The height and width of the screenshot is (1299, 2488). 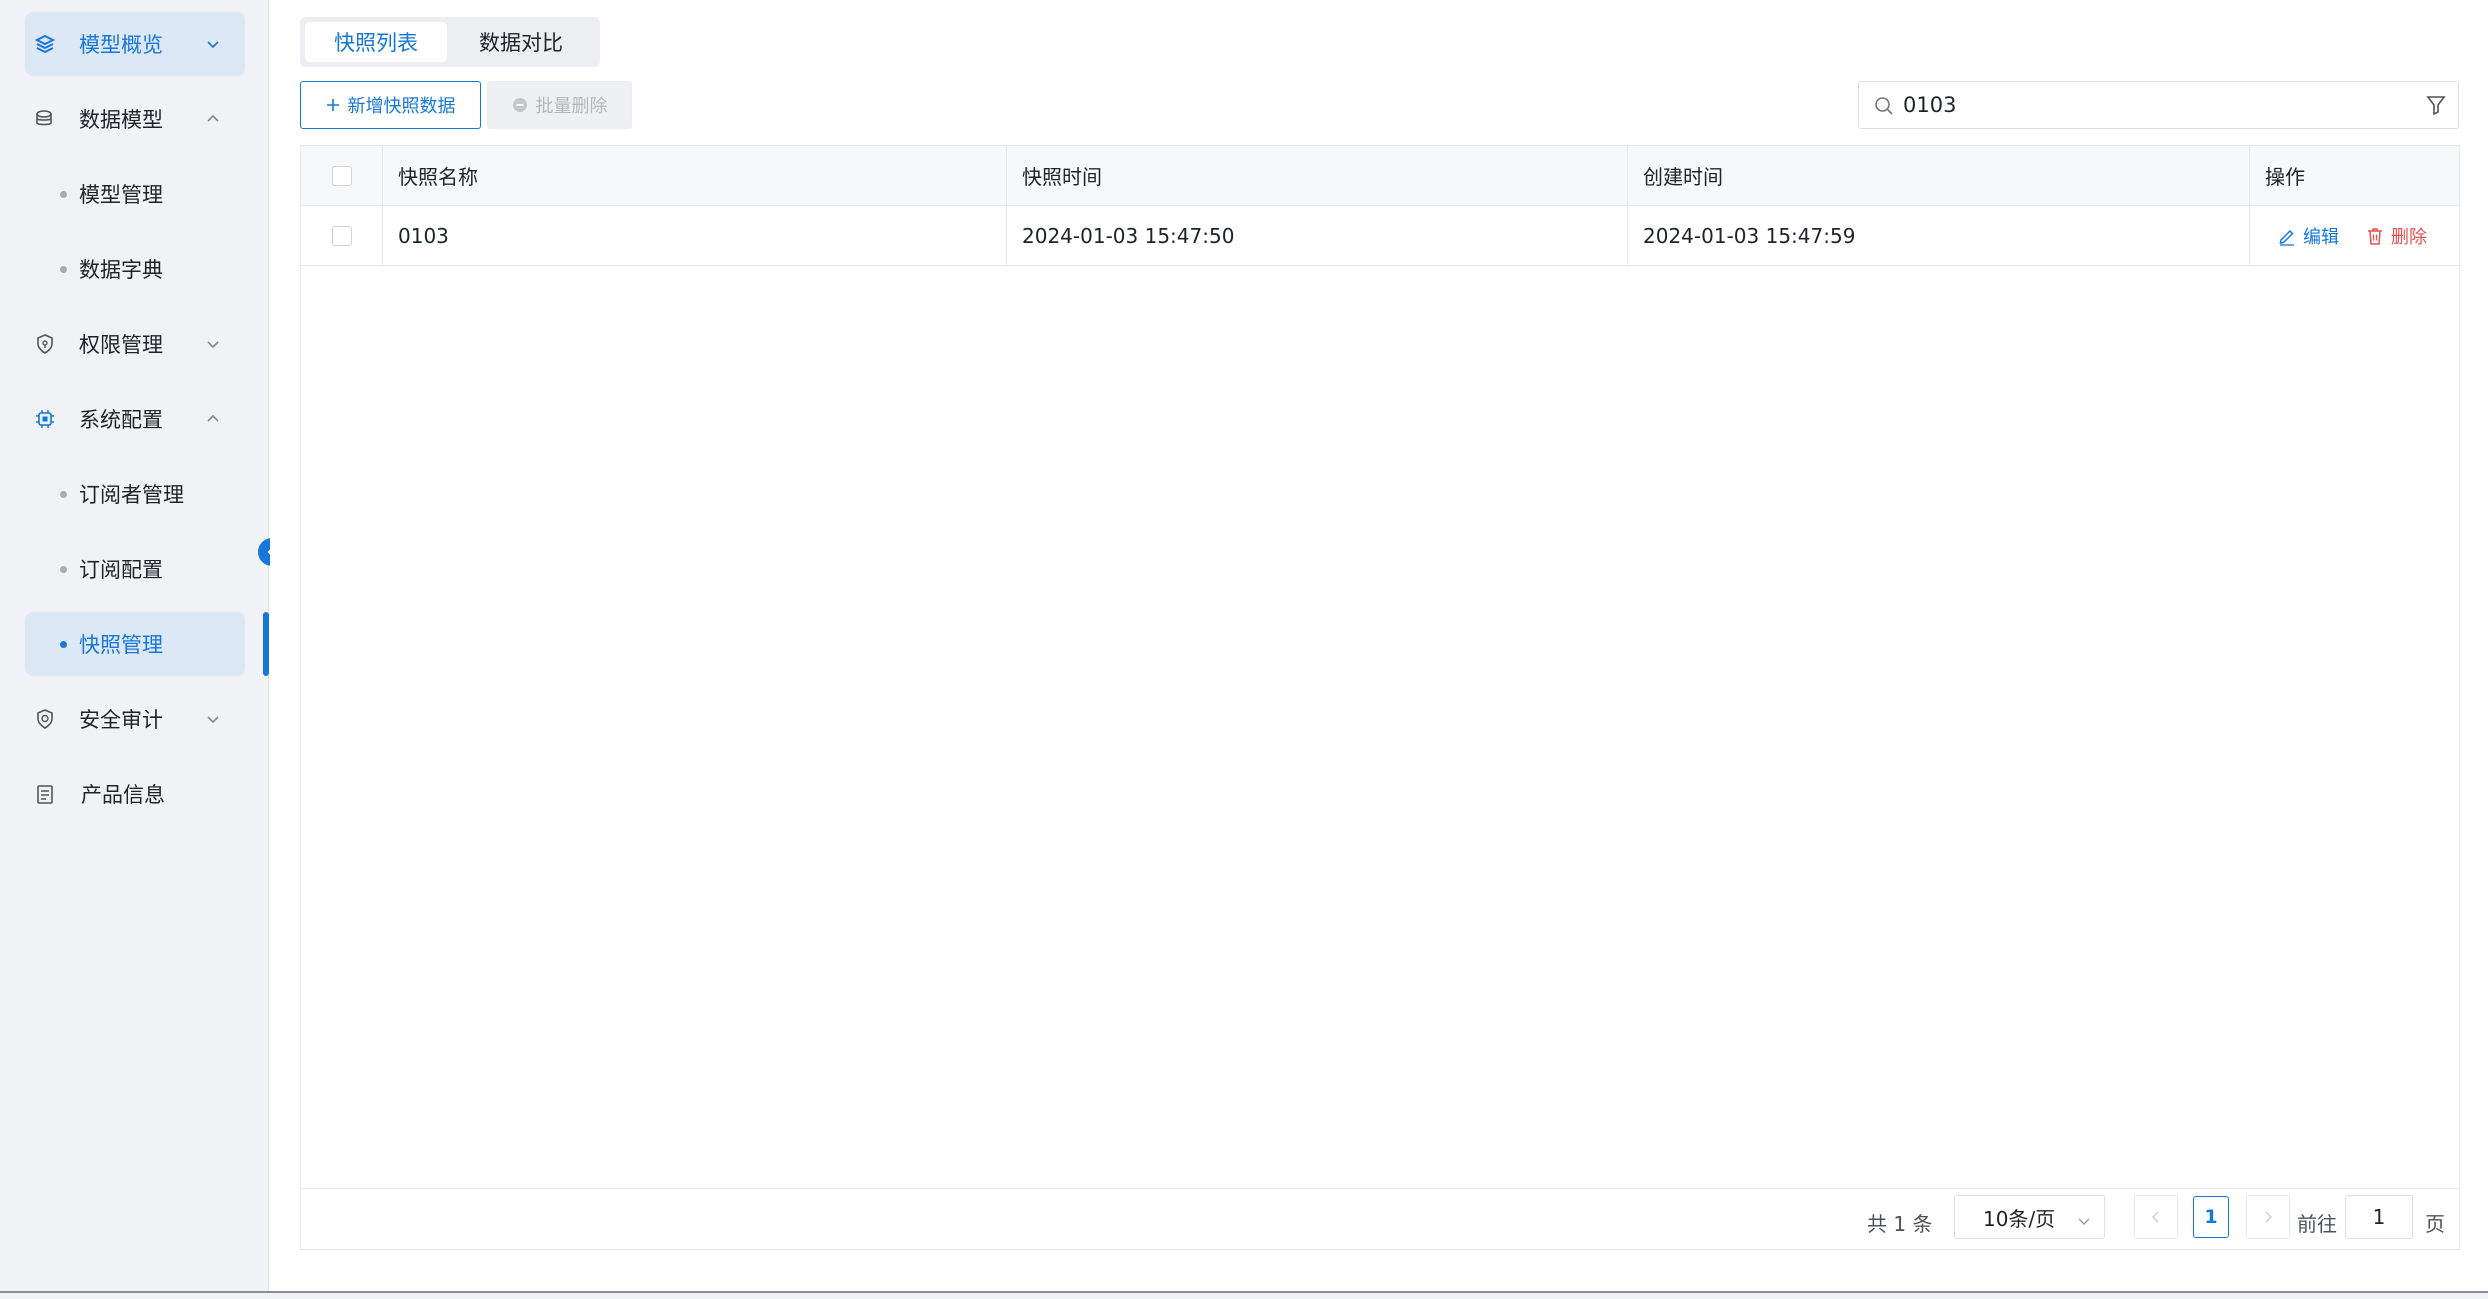 I want to click on prev-page-button, so click(x=2156, y=1217).